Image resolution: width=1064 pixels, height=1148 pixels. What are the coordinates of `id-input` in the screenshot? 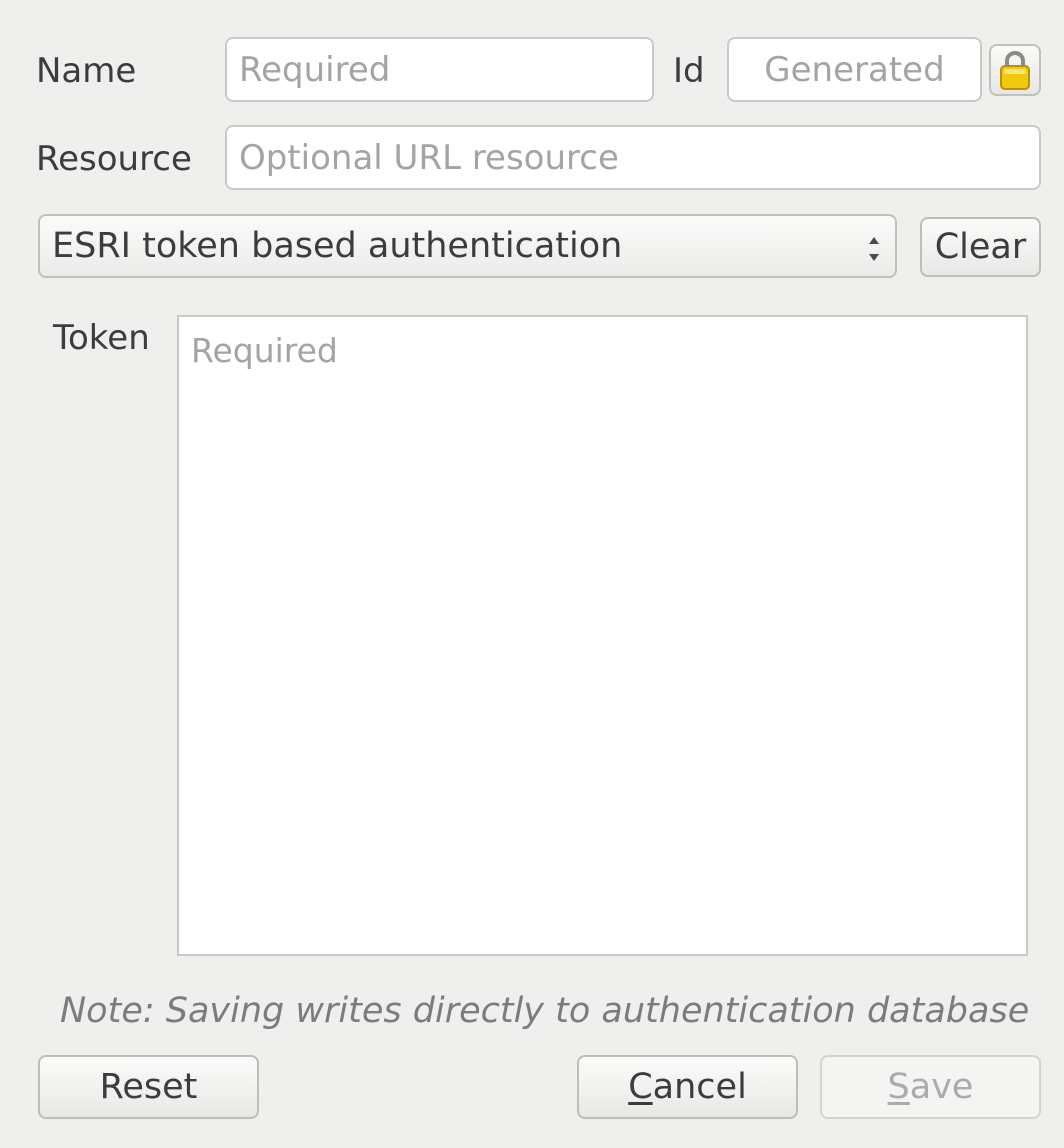 It's located at (854, 69).